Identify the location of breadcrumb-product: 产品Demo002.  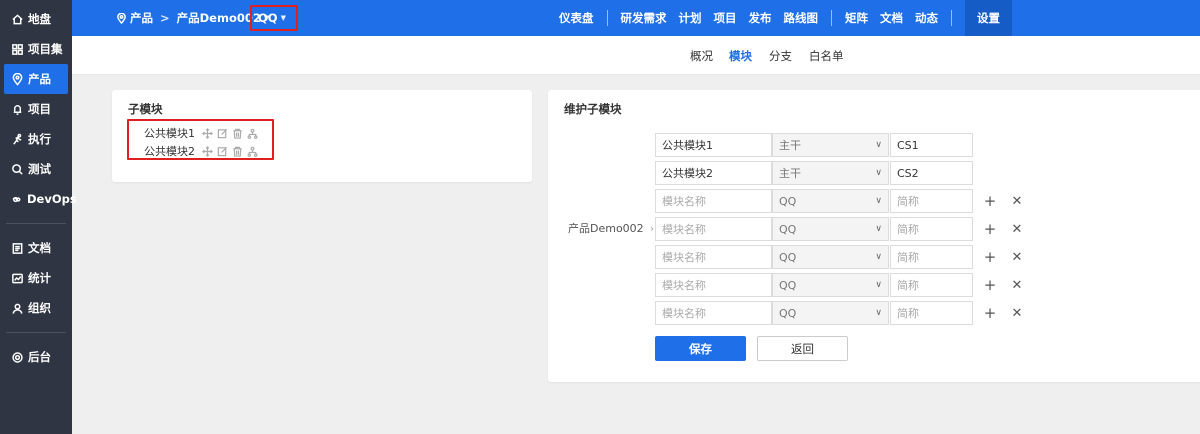
(219, 18).